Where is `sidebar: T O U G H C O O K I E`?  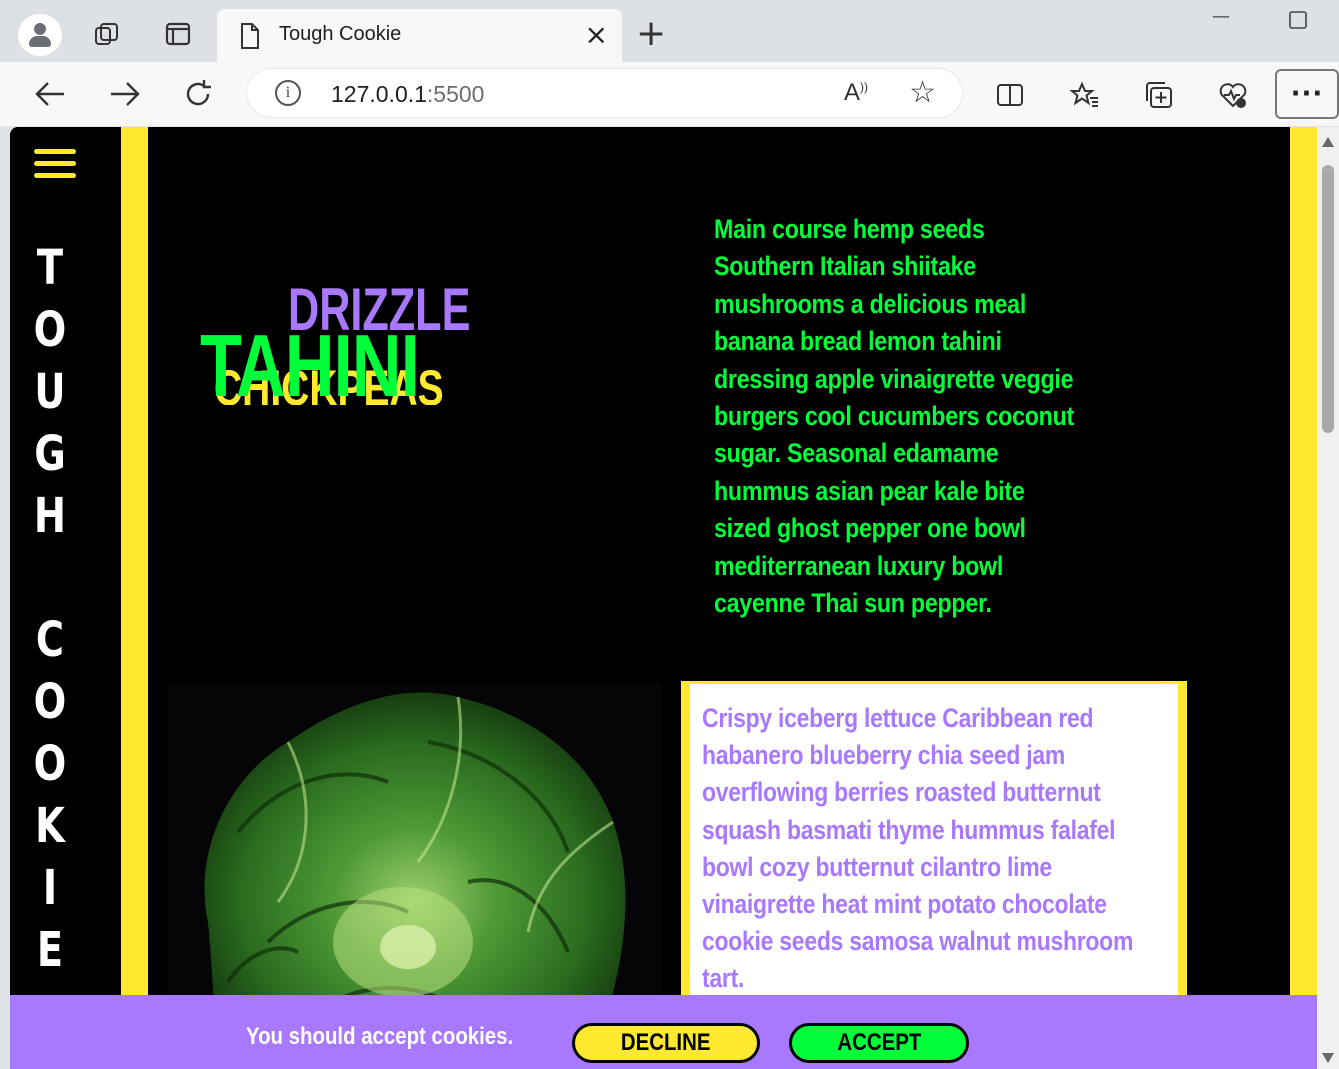
sidebar: T O U G H C O O K I E is located at coordinates (65, 598).